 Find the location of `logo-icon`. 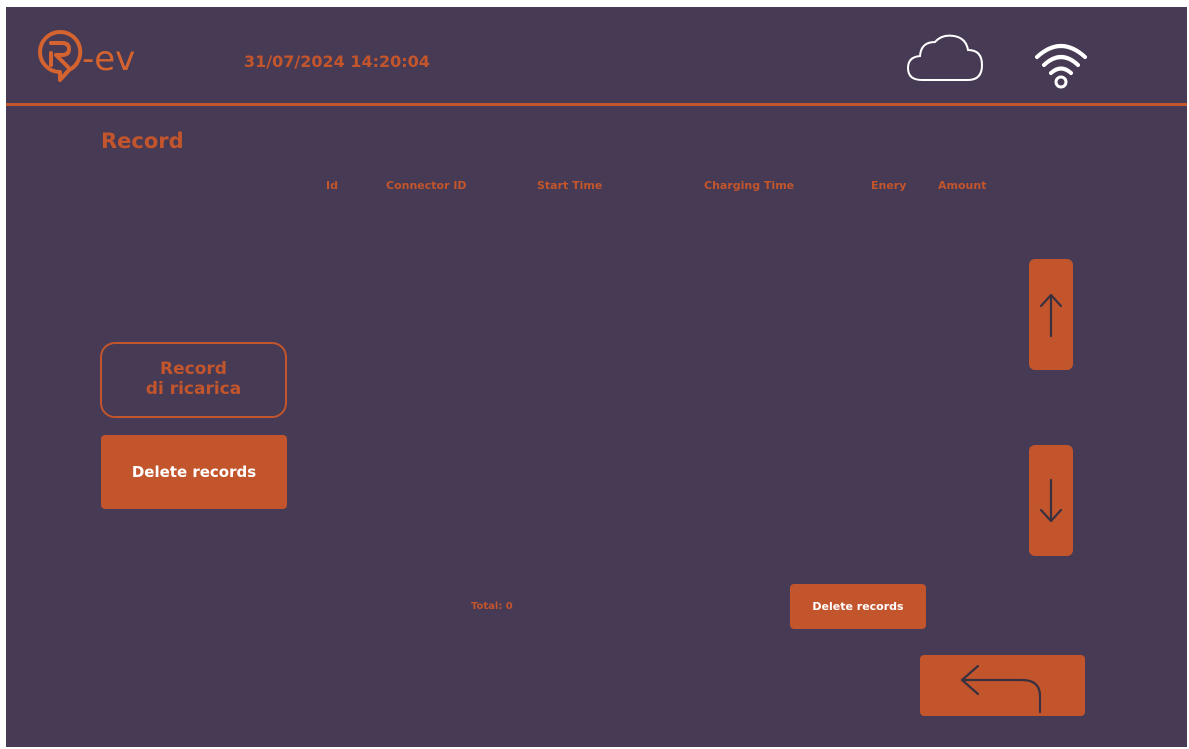

logo-icon is located at coordinates (60, 55).